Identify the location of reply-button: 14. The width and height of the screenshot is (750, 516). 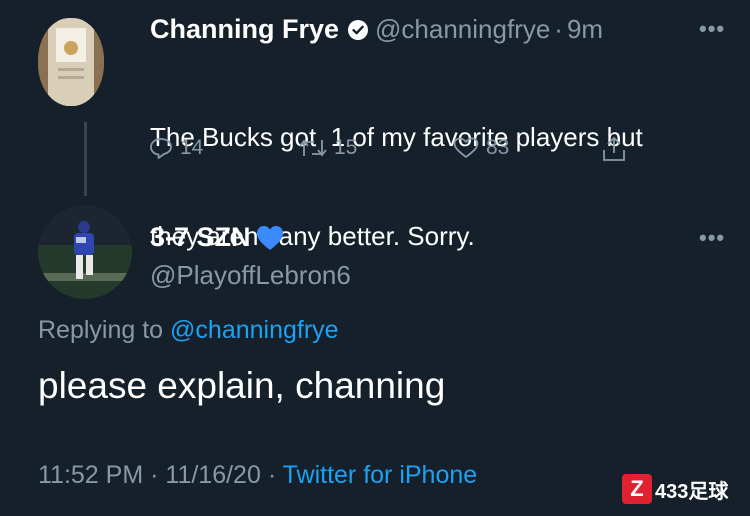
(175, 148).